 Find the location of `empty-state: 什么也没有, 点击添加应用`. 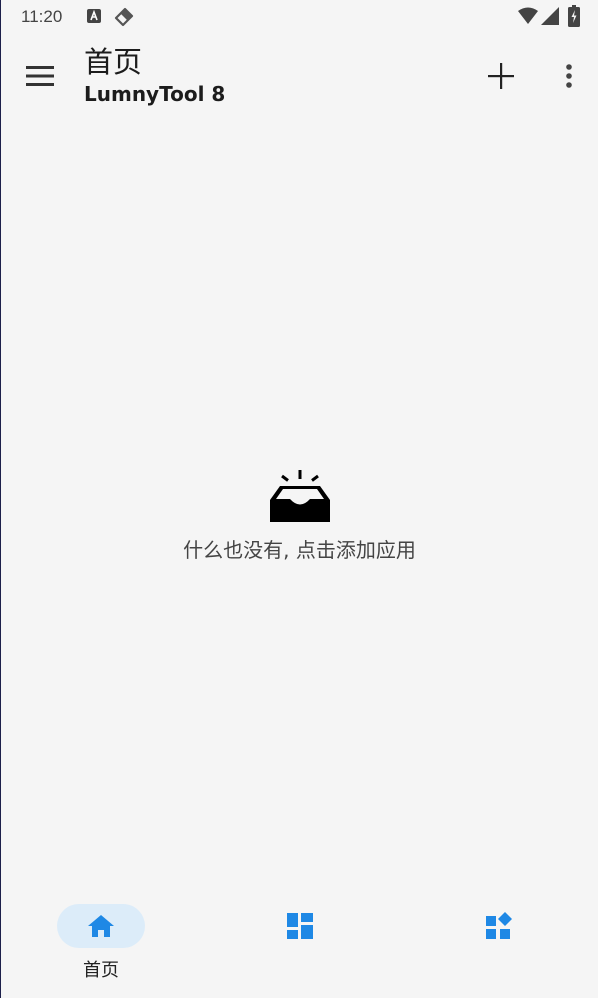

empty-state: 什么也没有, 点击添加应用 is located at coordinates (299, 515).